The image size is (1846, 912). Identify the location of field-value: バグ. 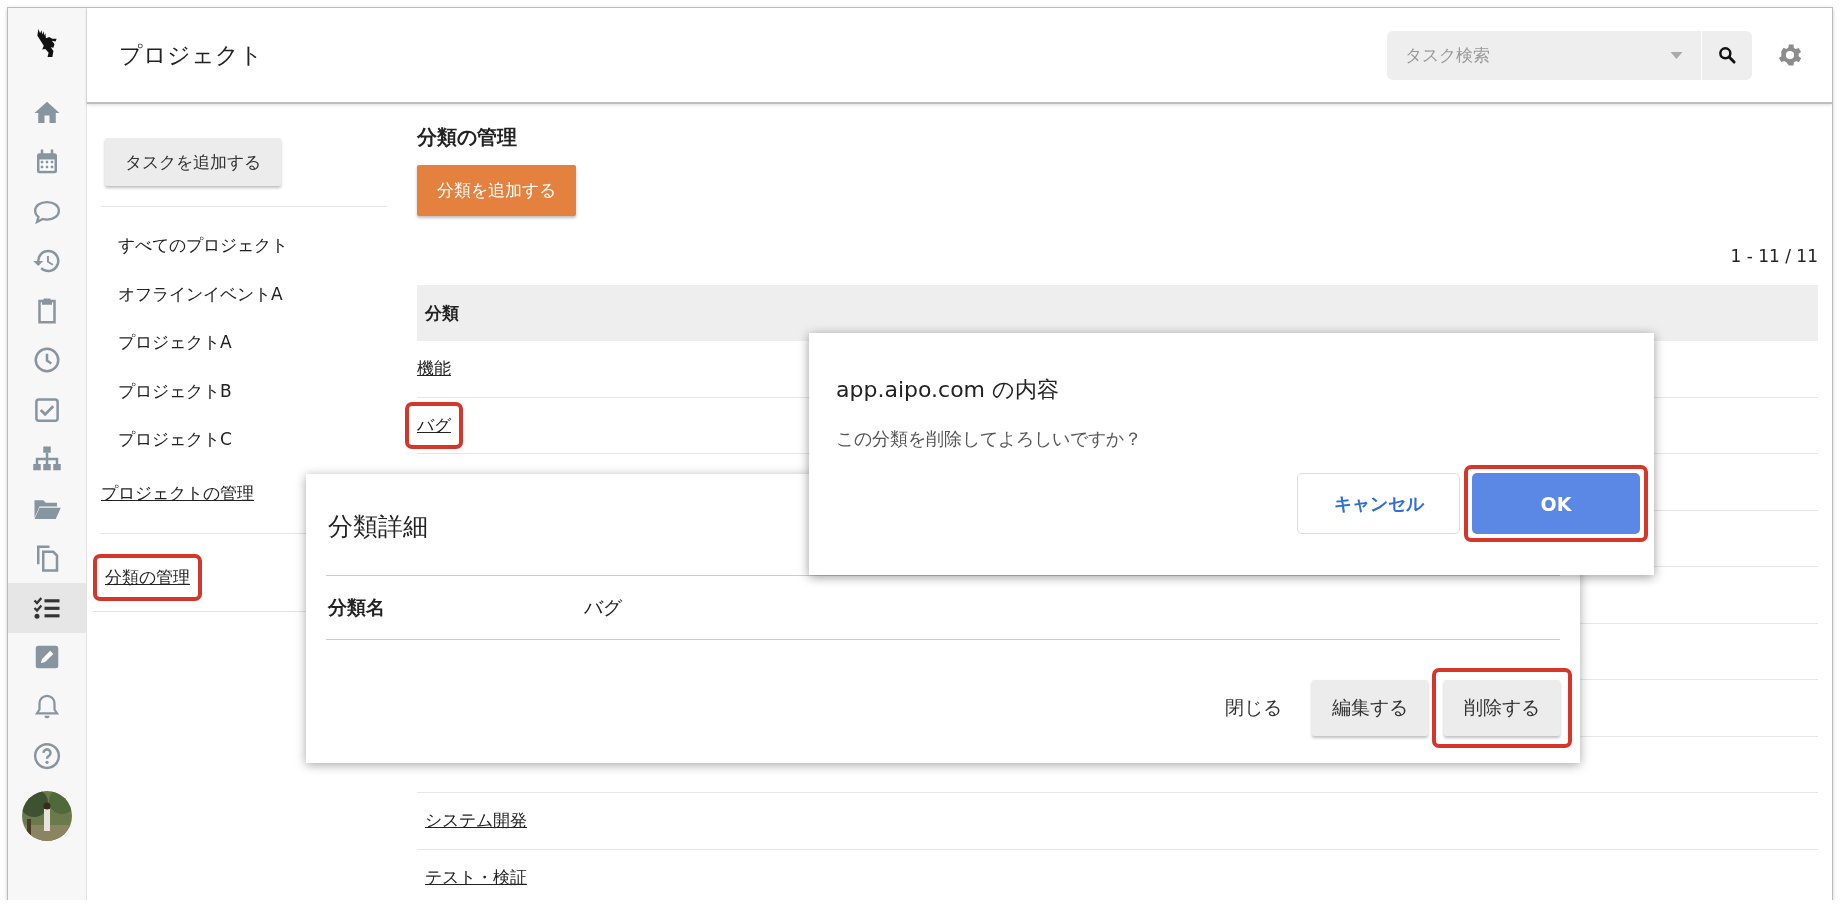
(603, 607).